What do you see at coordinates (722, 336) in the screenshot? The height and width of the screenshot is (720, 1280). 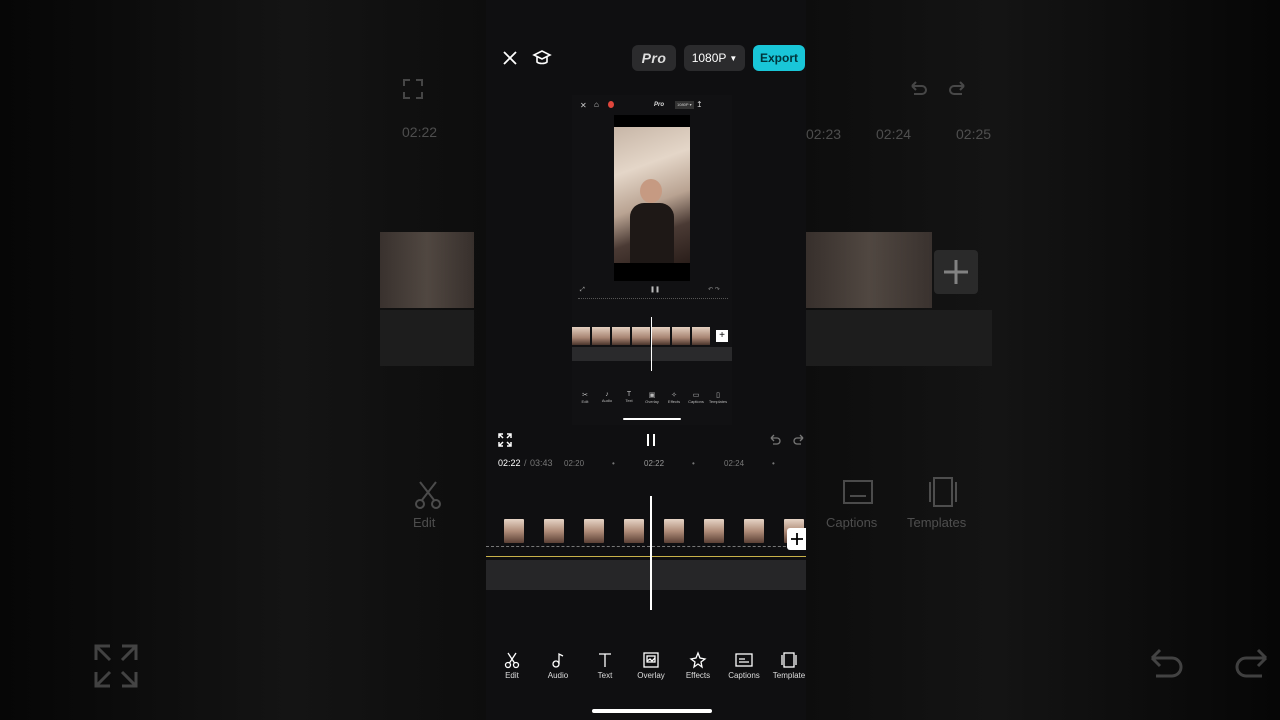 I see `nested-add-clip-icon: +` at bounding box center [722, 336].